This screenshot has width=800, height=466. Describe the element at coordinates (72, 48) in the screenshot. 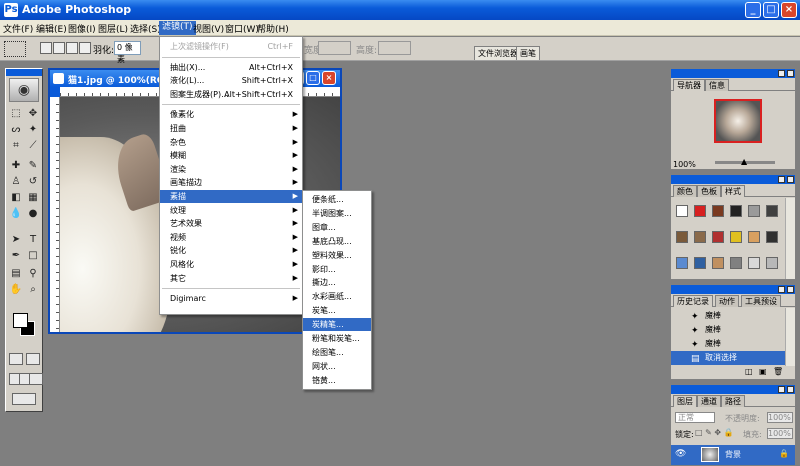

I see `subtract-selection-icon` at that location.